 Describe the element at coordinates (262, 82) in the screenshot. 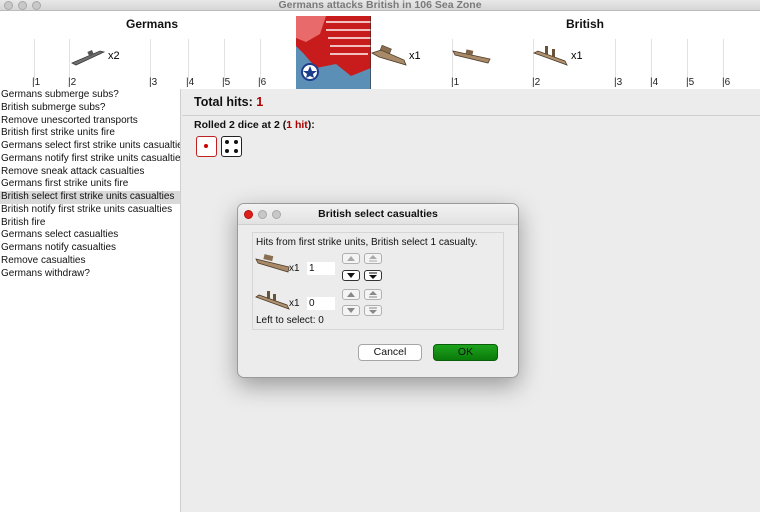

I see `attacker-tick: |6` at that location.